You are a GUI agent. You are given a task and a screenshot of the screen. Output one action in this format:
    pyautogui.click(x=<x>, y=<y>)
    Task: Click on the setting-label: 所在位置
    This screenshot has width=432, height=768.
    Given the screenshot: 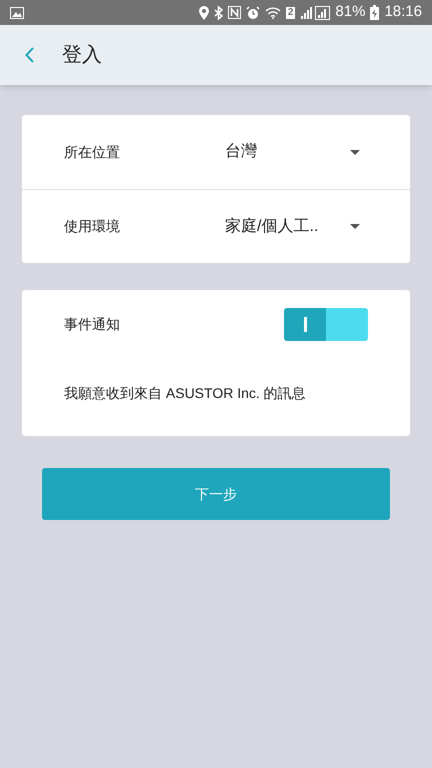 What is the action you would take?
    pyautogui.click(x=92, y=152)
    